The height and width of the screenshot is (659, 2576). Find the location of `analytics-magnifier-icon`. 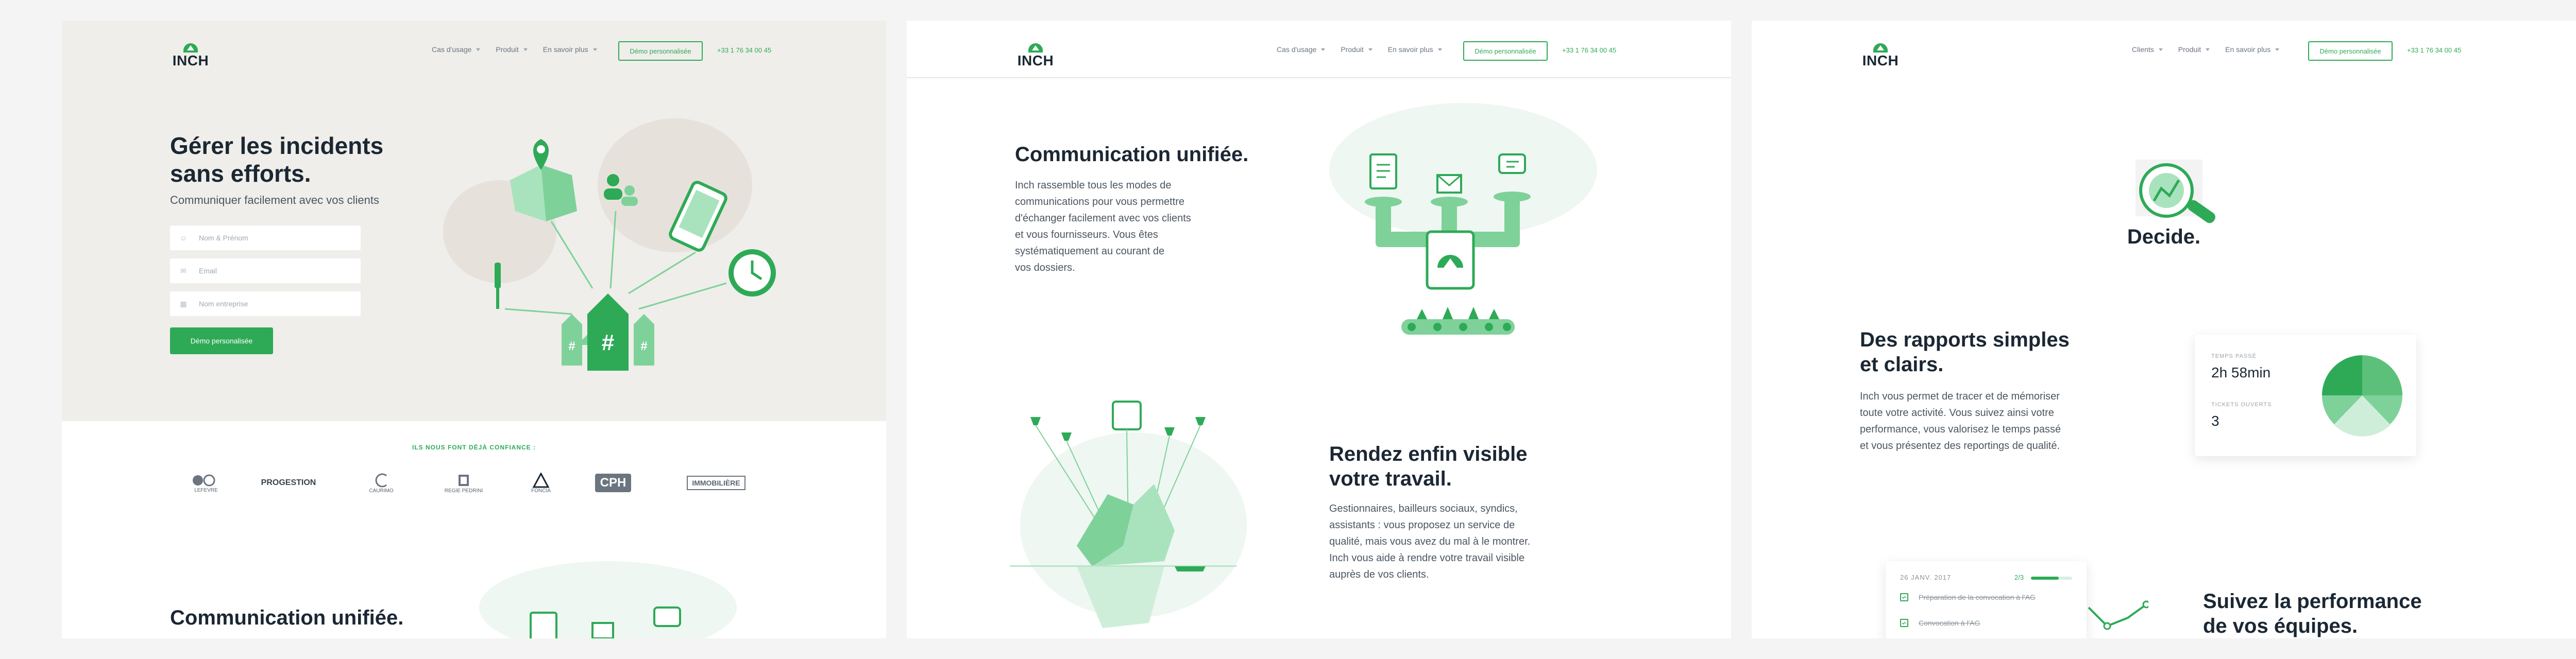

analytics-magnifier-icon is located at coordinates (2175, 192).